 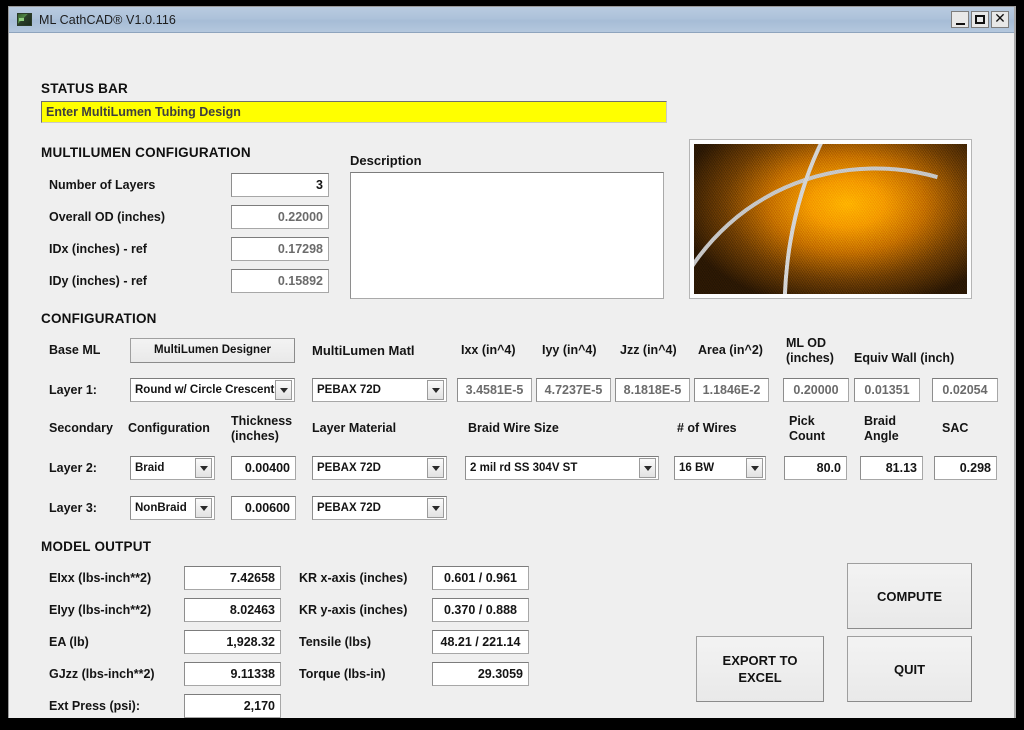 I want to click on jzz-header: Jzz (in^4), so click(x=648, y=350).